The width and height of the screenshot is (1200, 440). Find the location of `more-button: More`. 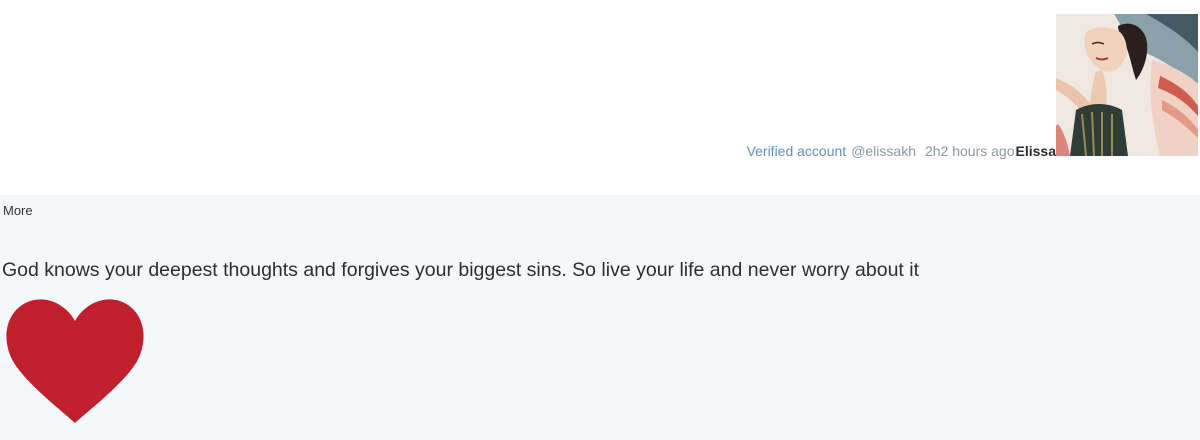

more-button: More is located at coordinates (18, 210).